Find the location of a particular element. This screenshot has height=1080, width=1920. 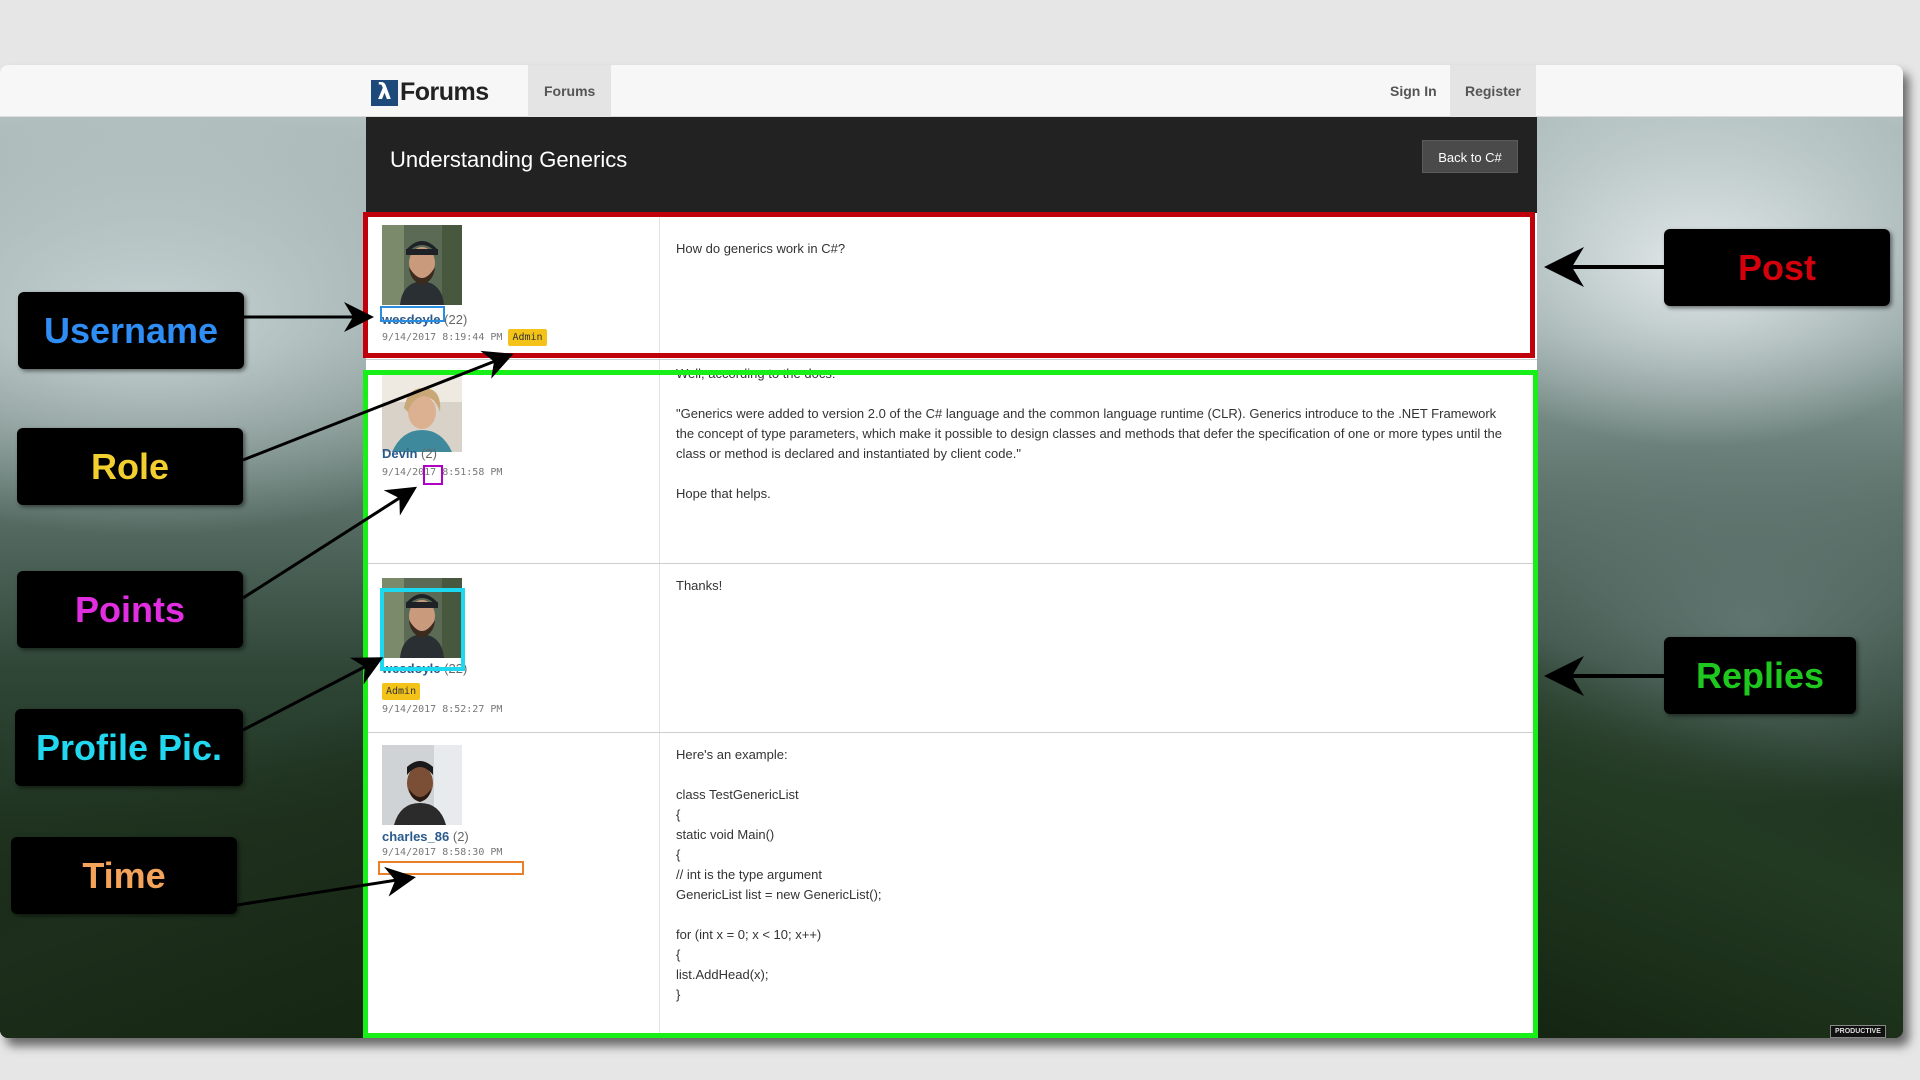

brand-logo: λ Forums is located at coordinates (430, 92).